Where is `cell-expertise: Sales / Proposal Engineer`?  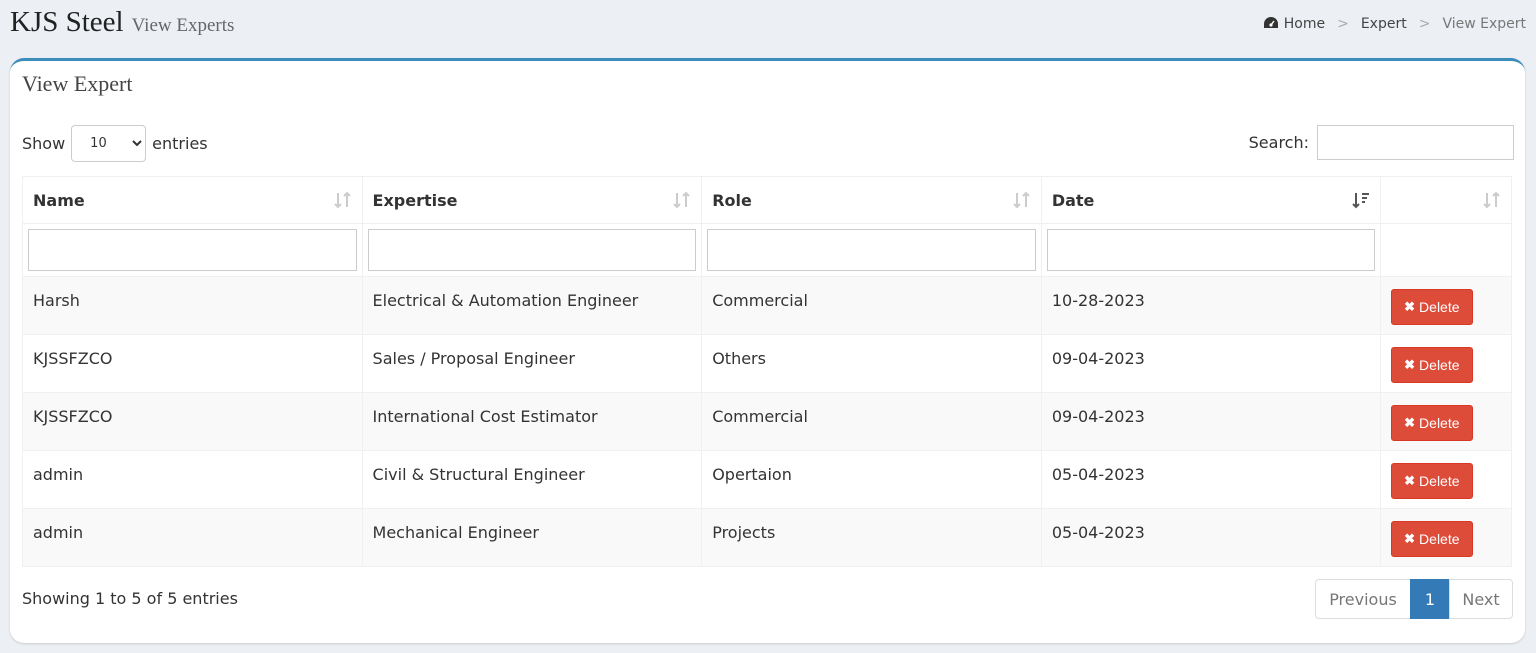
cell-expertise: Sales / Proposal Engineer is located at coordinates (532, 363).